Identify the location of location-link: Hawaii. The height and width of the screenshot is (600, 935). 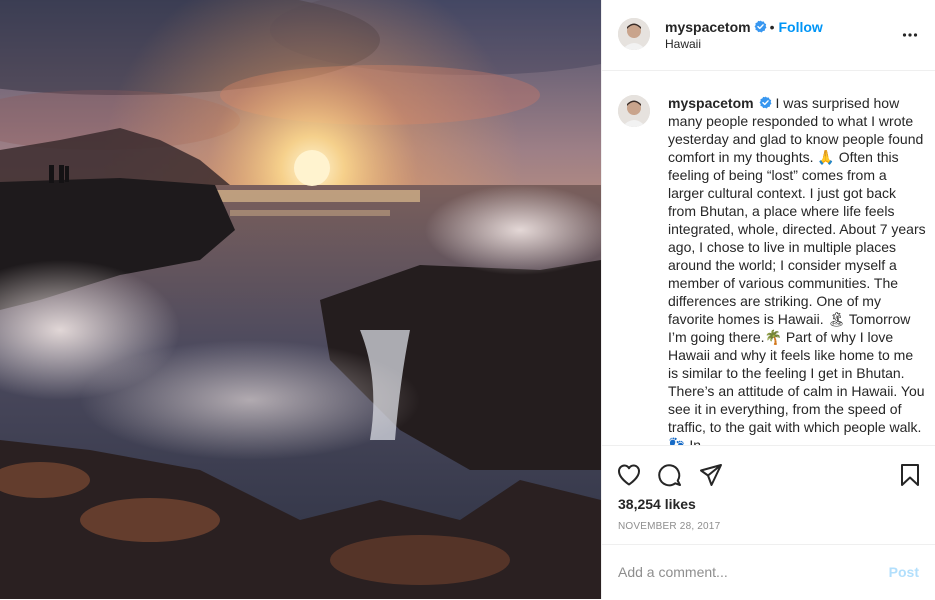
(683, 44).